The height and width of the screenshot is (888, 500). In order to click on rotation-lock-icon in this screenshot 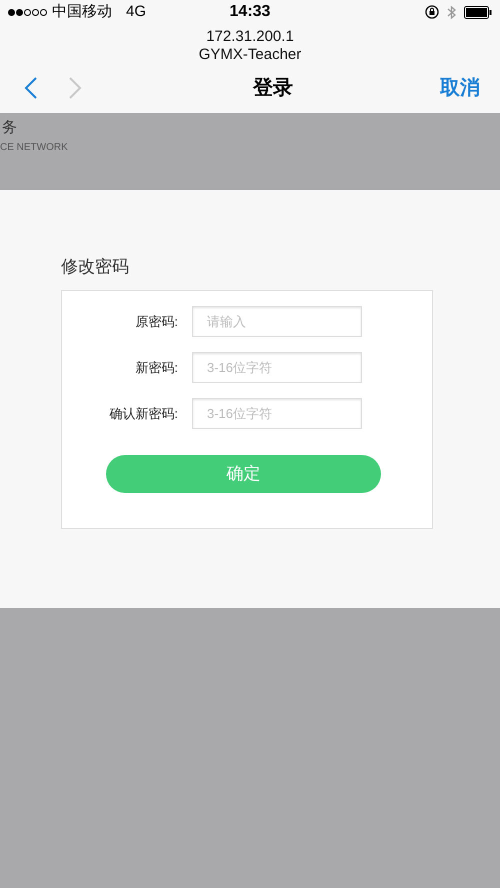, I will do `click(432, 12)`.